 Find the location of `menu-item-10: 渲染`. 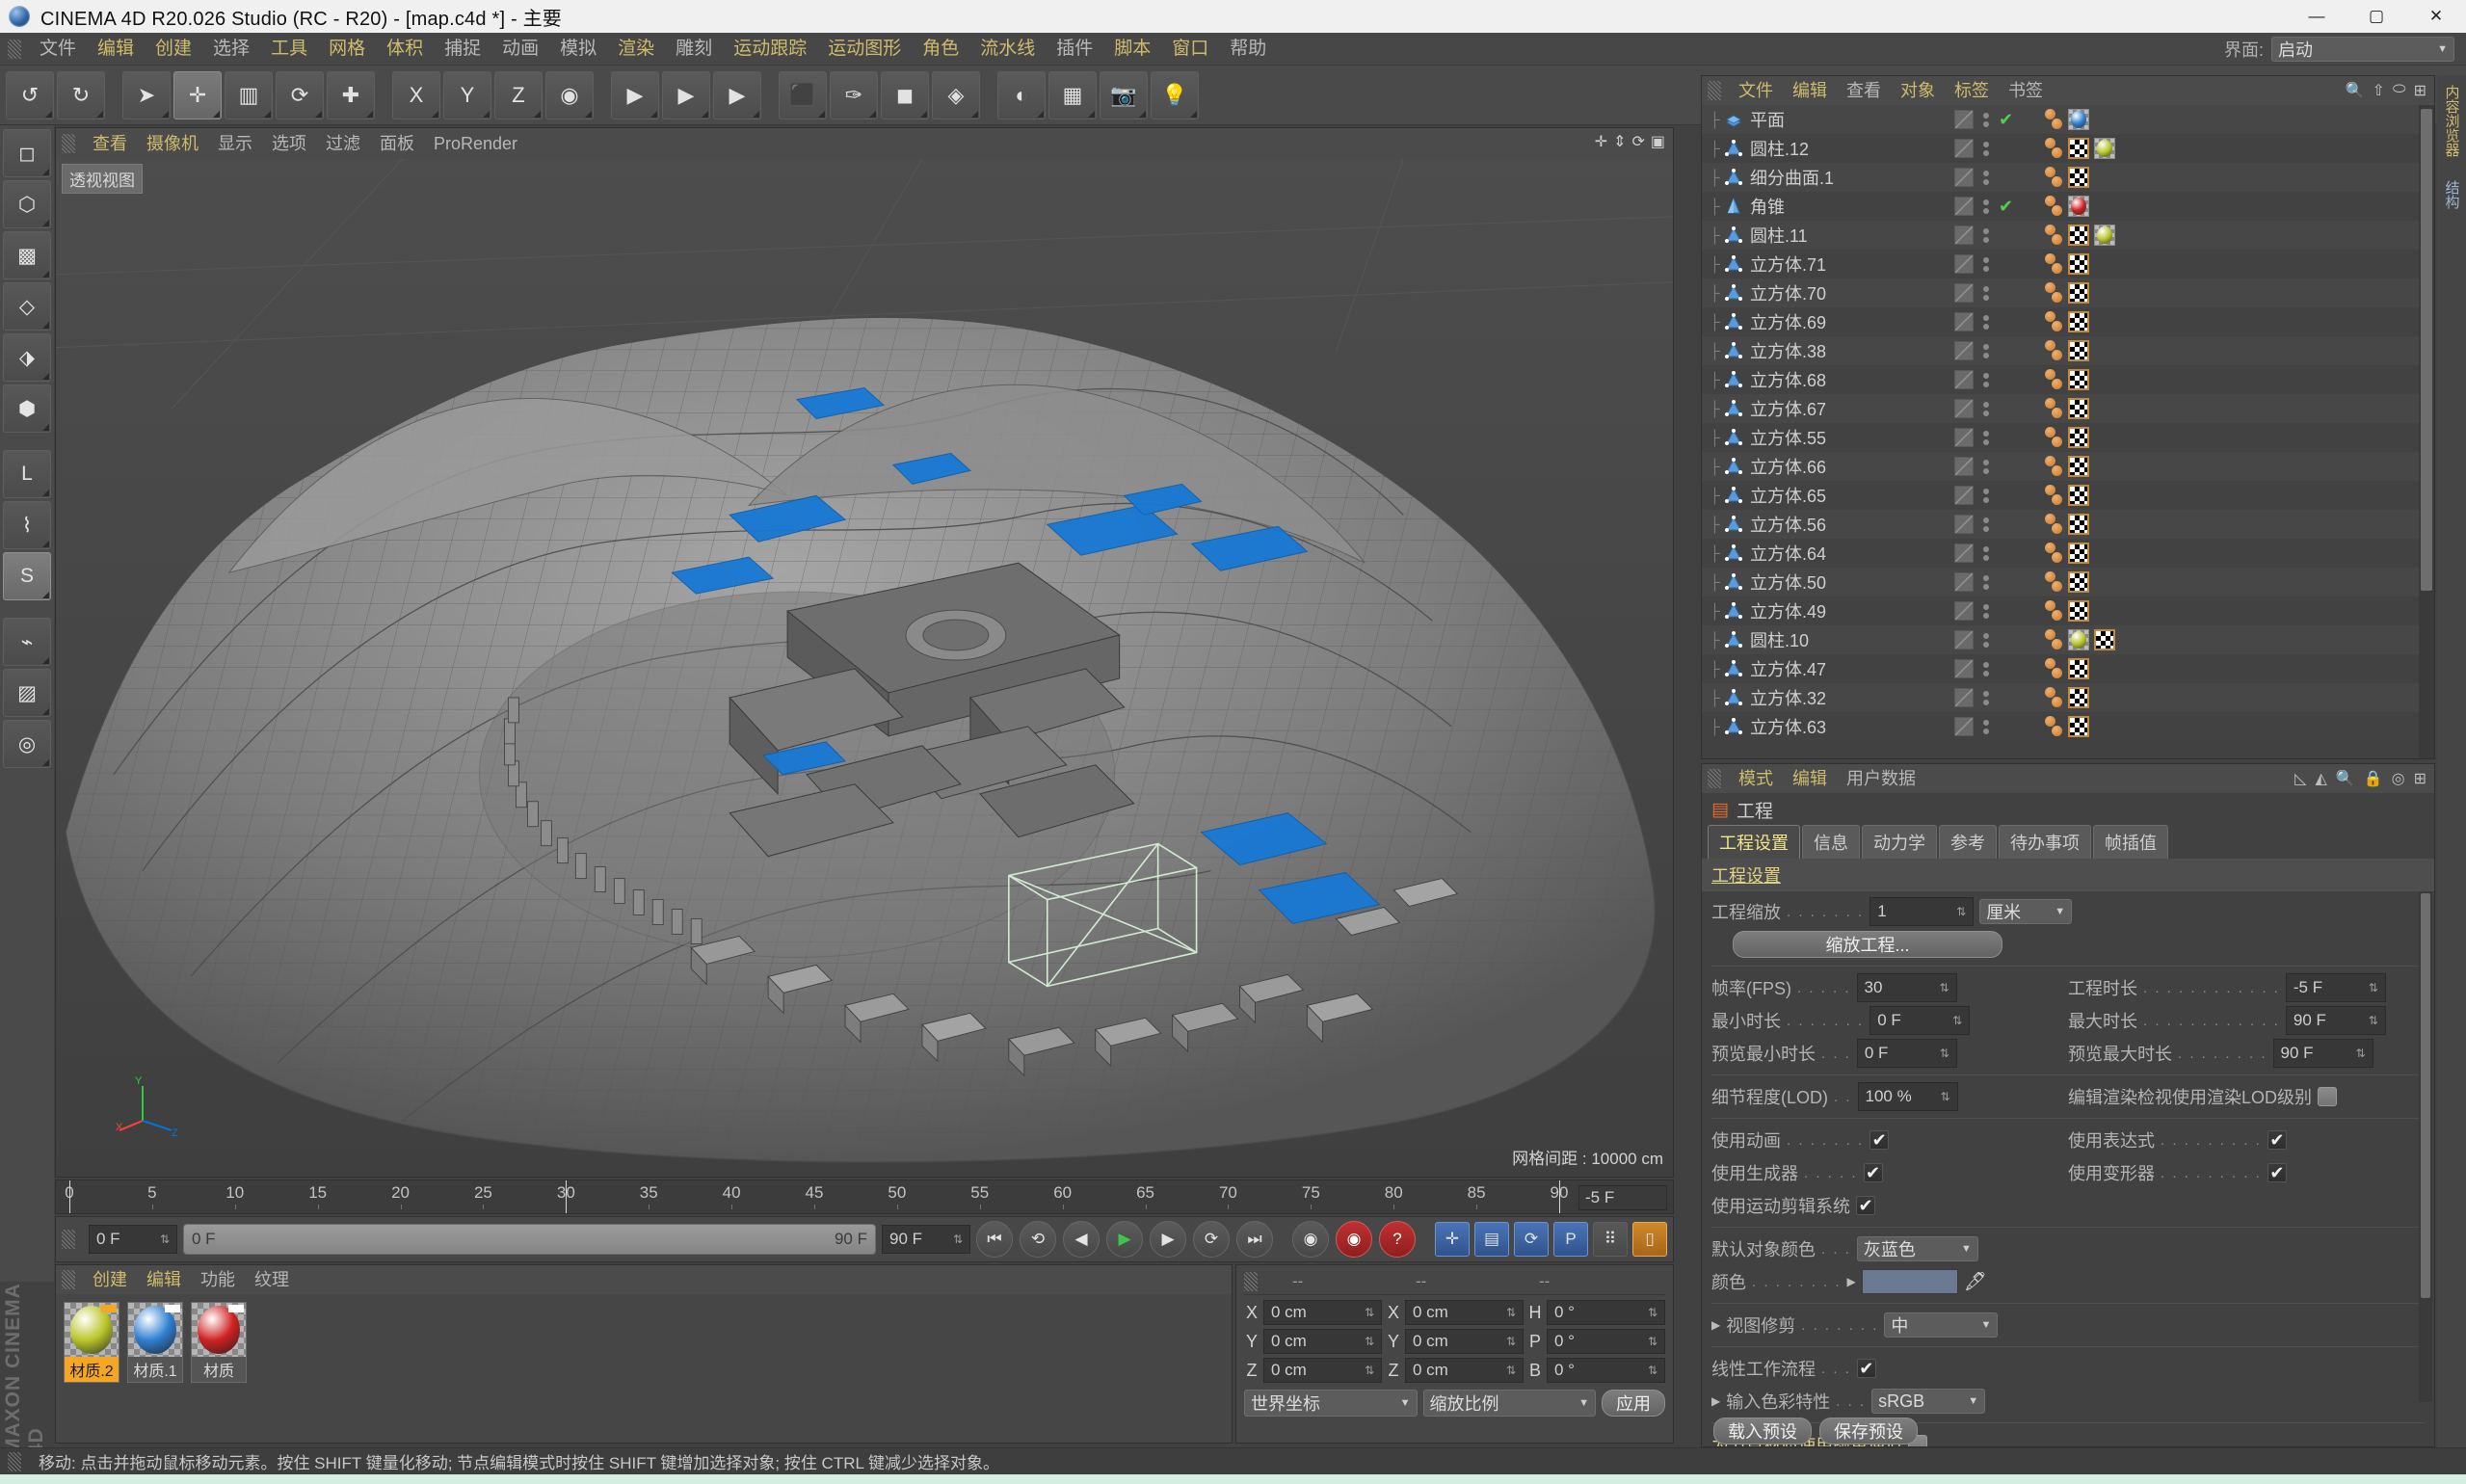

menu-item-10: 渲染 is located at coordinates (636, 49).